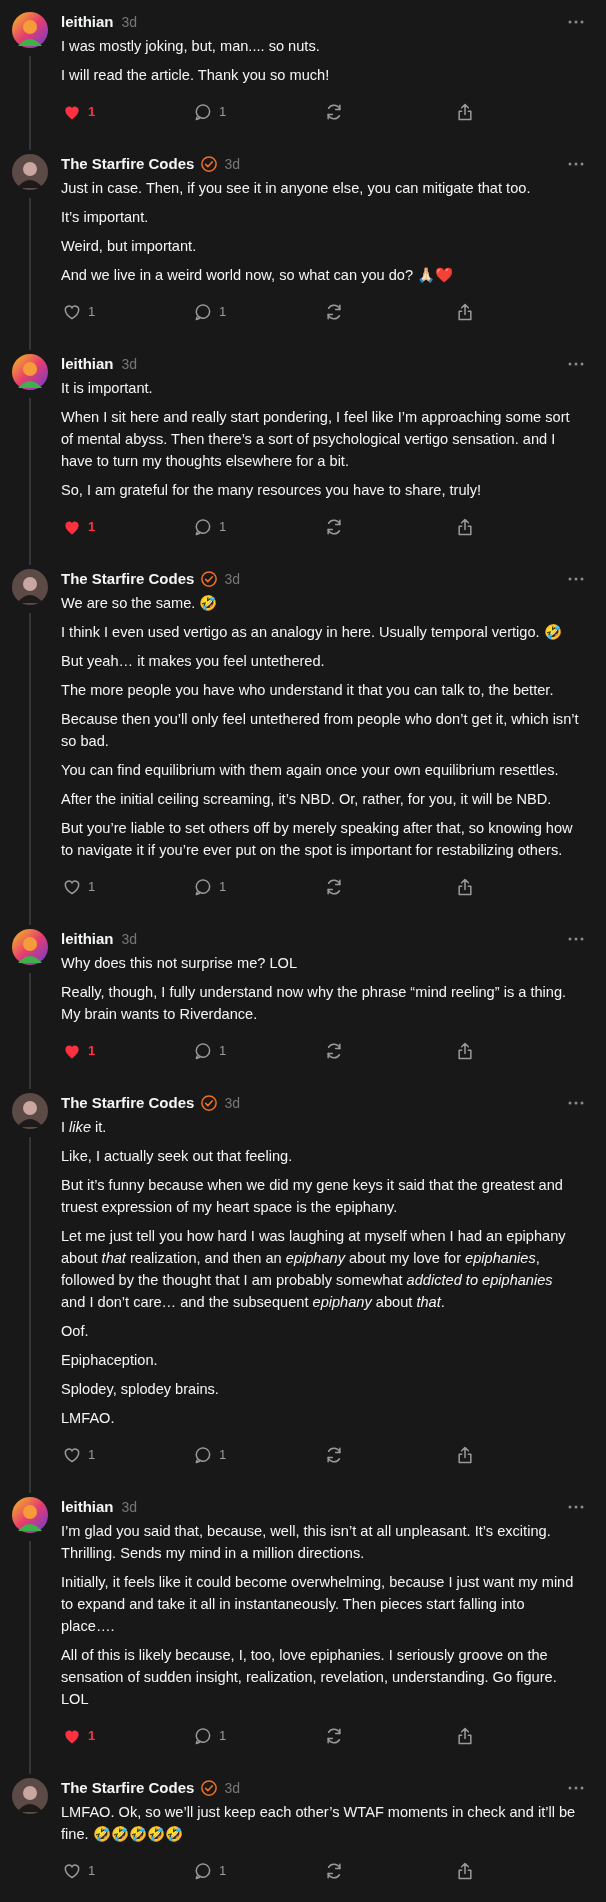 The width and height of the screenshot is (606, 1902). What do you see at coordinates (105, 217) in the screenshot?
I see `post-text: It’s important.` at bounding box center [105, 217].